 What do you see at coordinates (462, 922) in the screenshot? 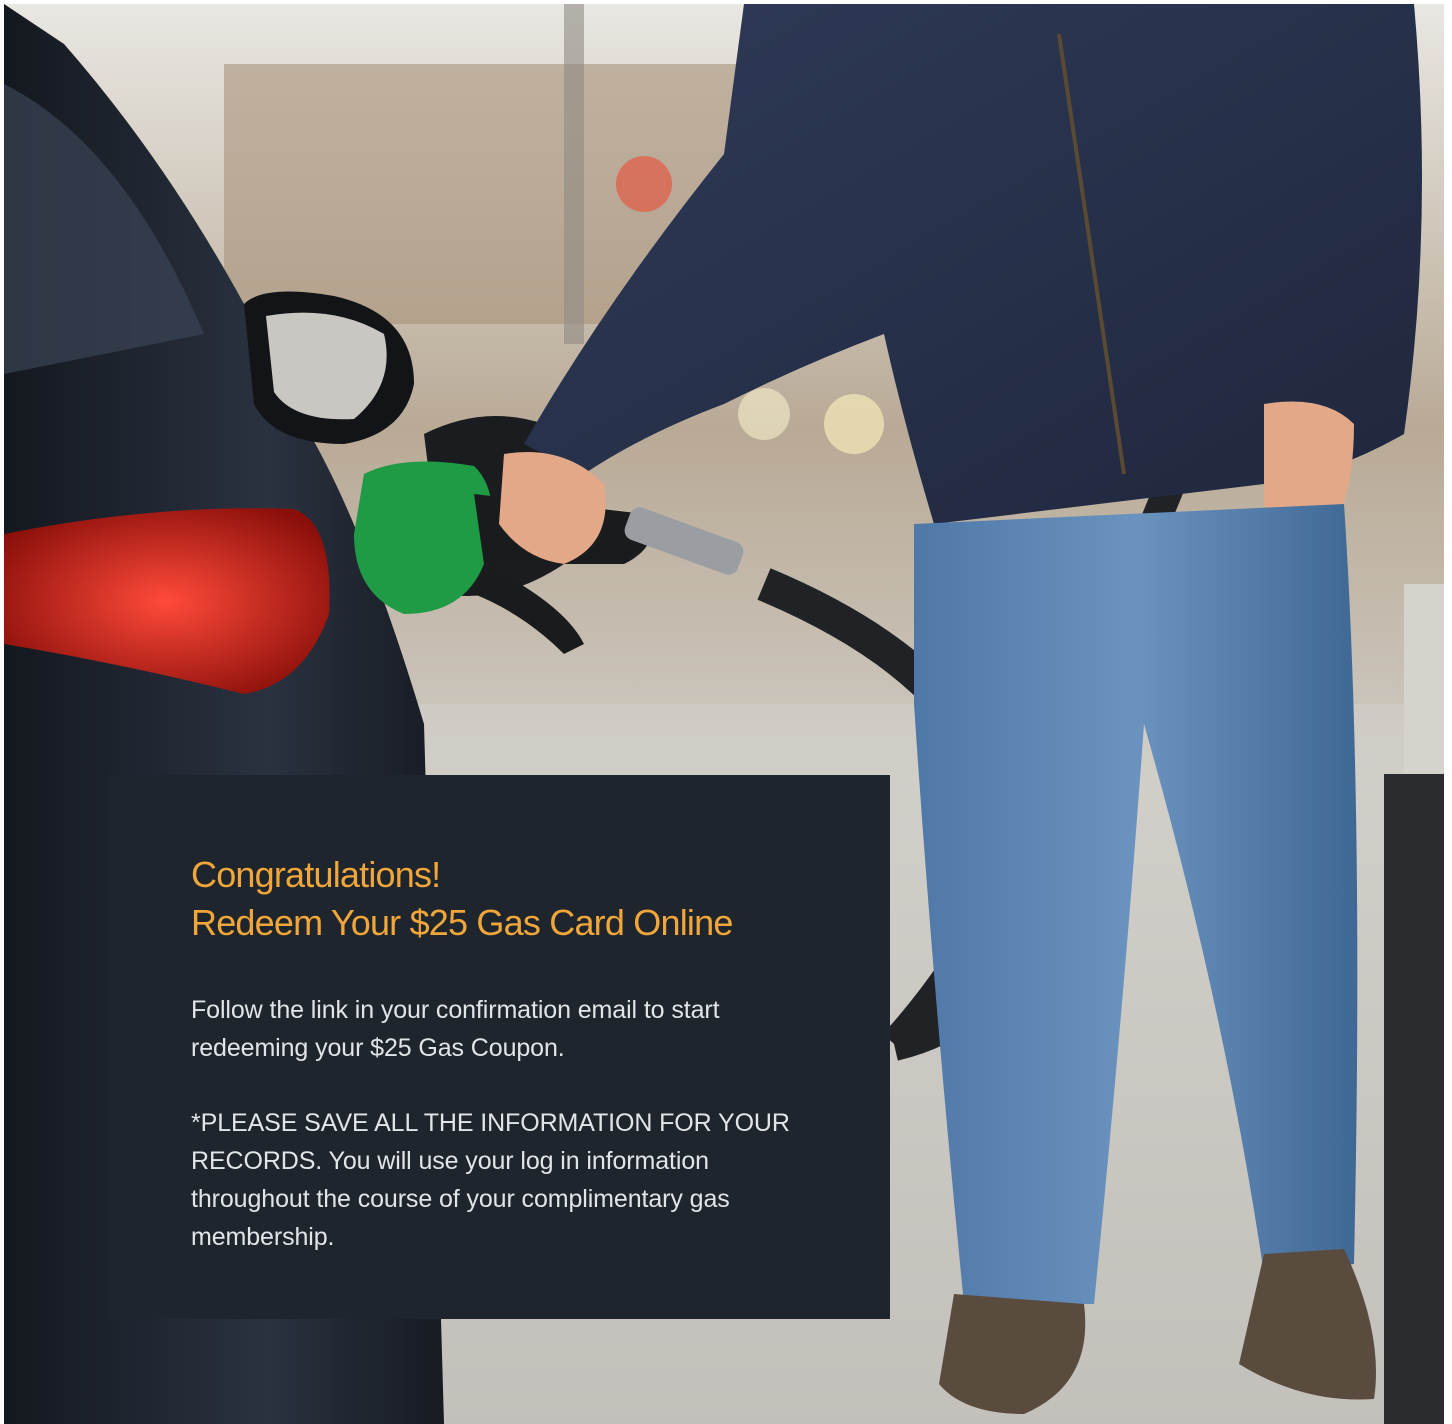
I see `card-title-redeem: Redeem Your $25 Gas Card Online` at bounding box center [462, 922].